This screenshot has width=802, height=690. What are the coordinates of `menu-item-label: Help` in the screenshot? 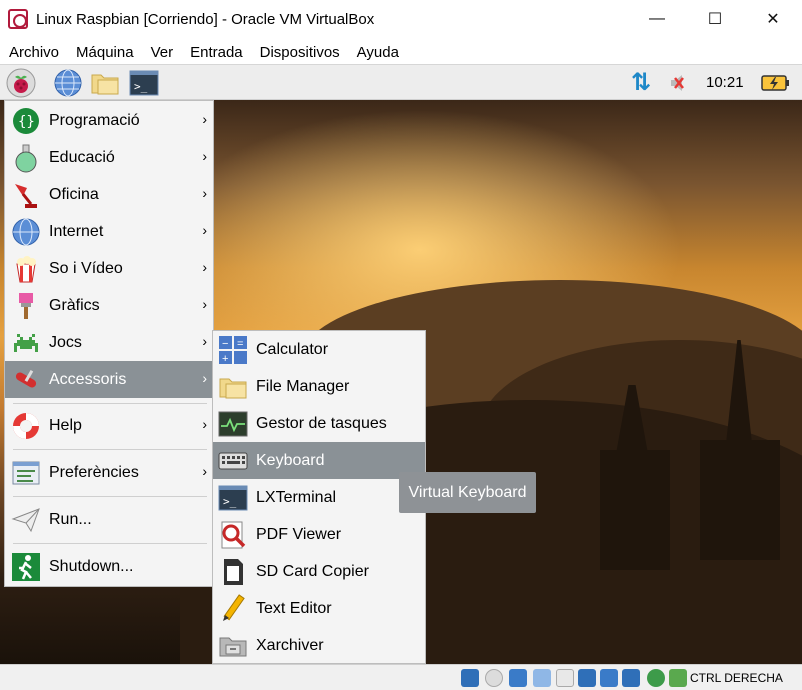 It's located at (65, 425).